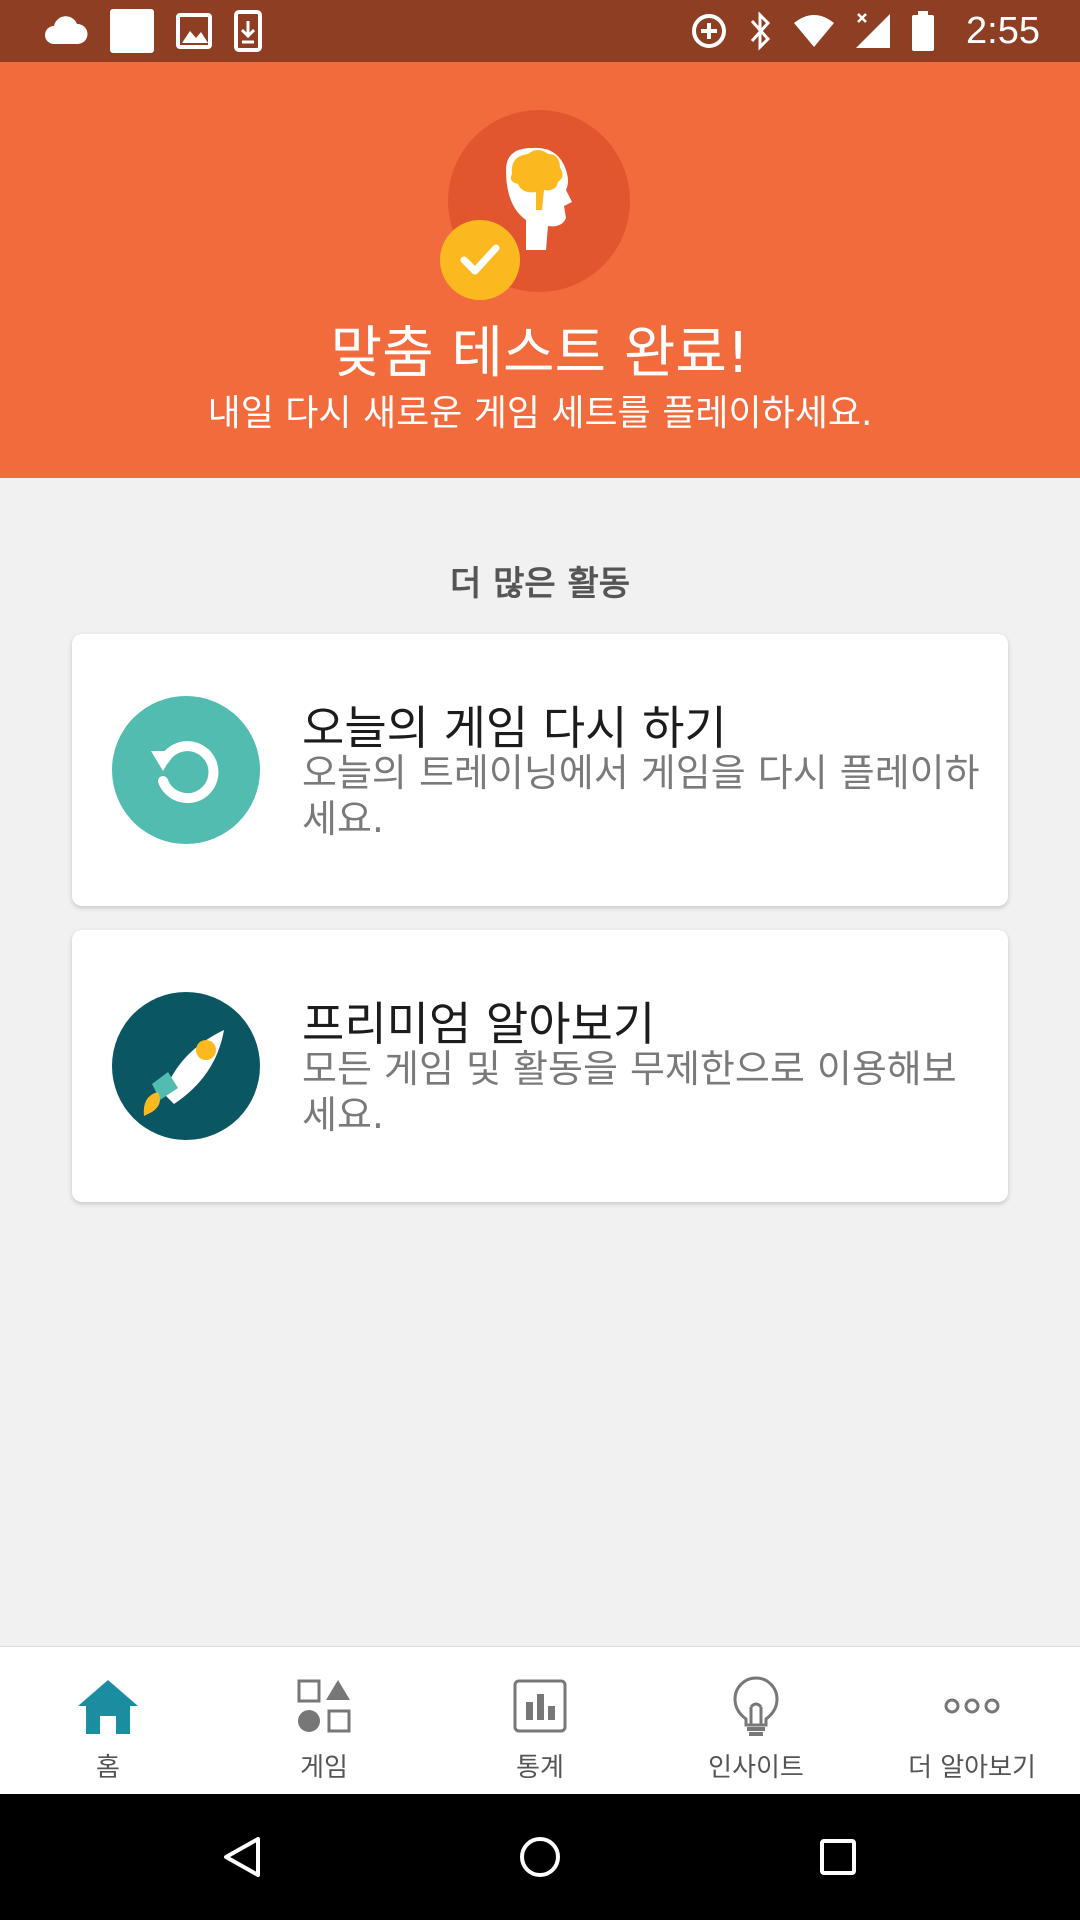  I want to click on games-icon, so click(324, 1706).